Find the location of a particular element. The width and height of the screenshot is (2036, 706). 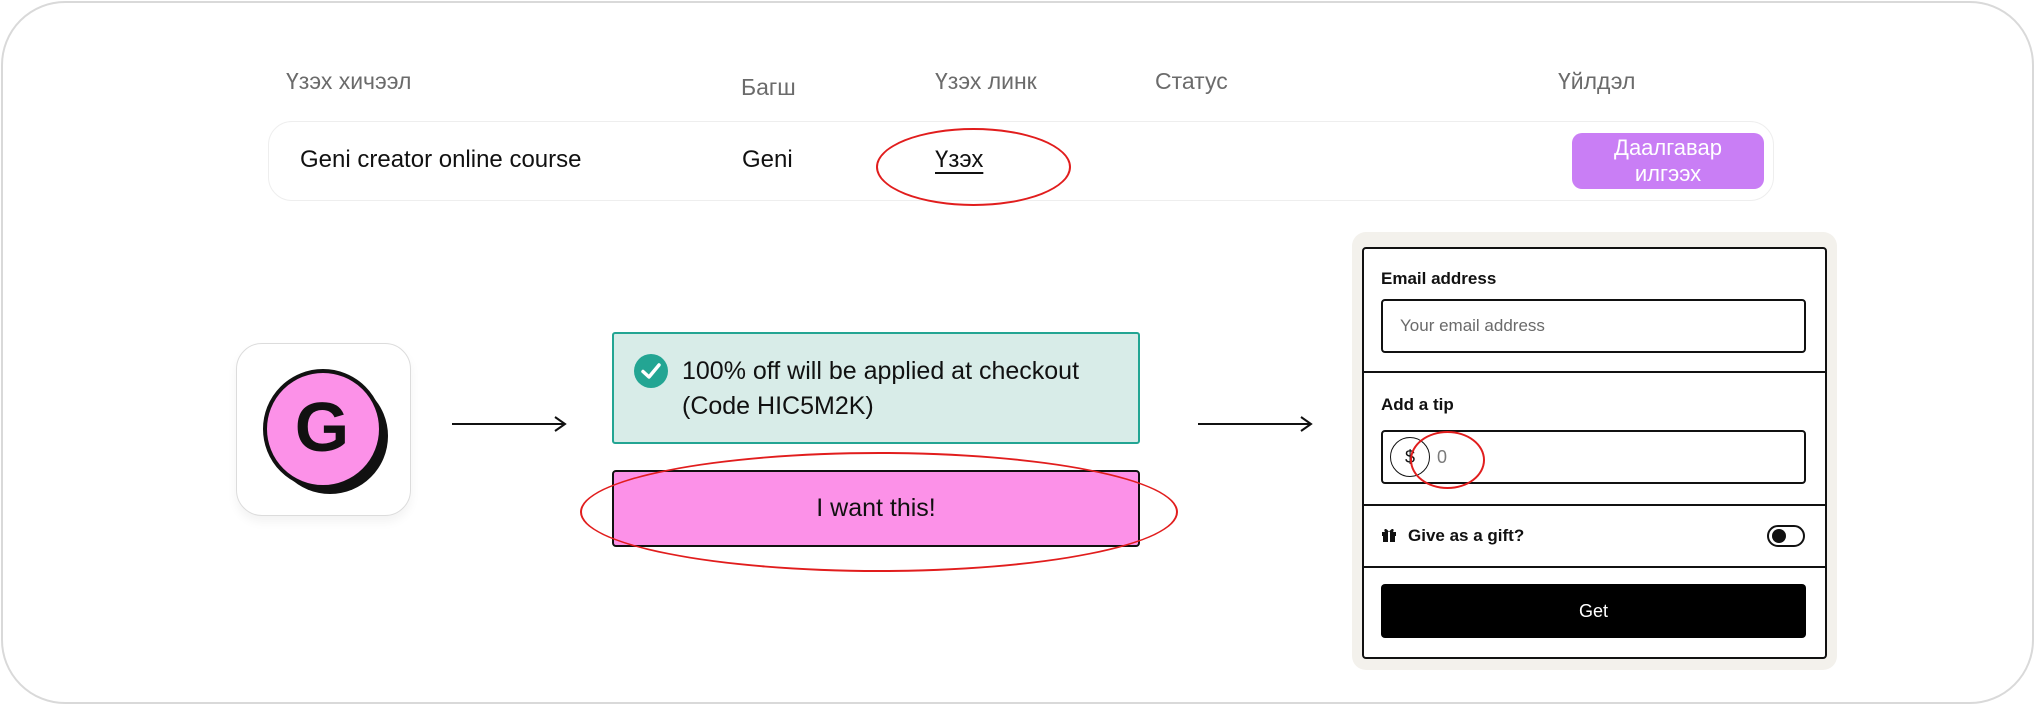

header-lesson: Үзэх хичээл is located at coordinates (349, 81).